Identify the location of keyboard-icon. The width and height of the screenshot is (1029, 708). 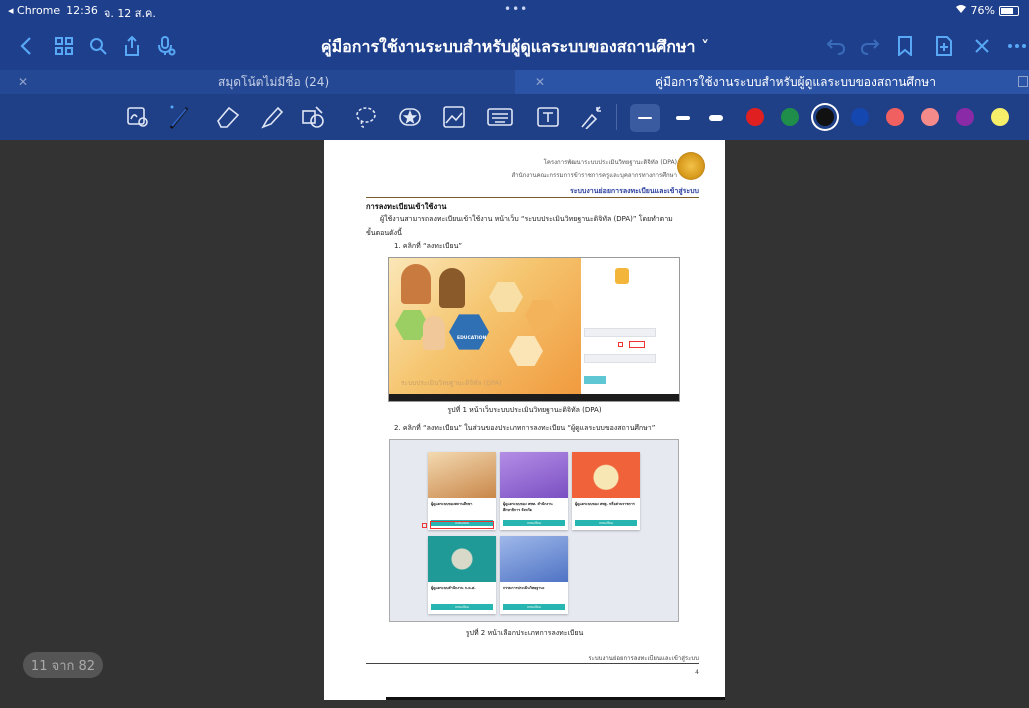
(500, 117).